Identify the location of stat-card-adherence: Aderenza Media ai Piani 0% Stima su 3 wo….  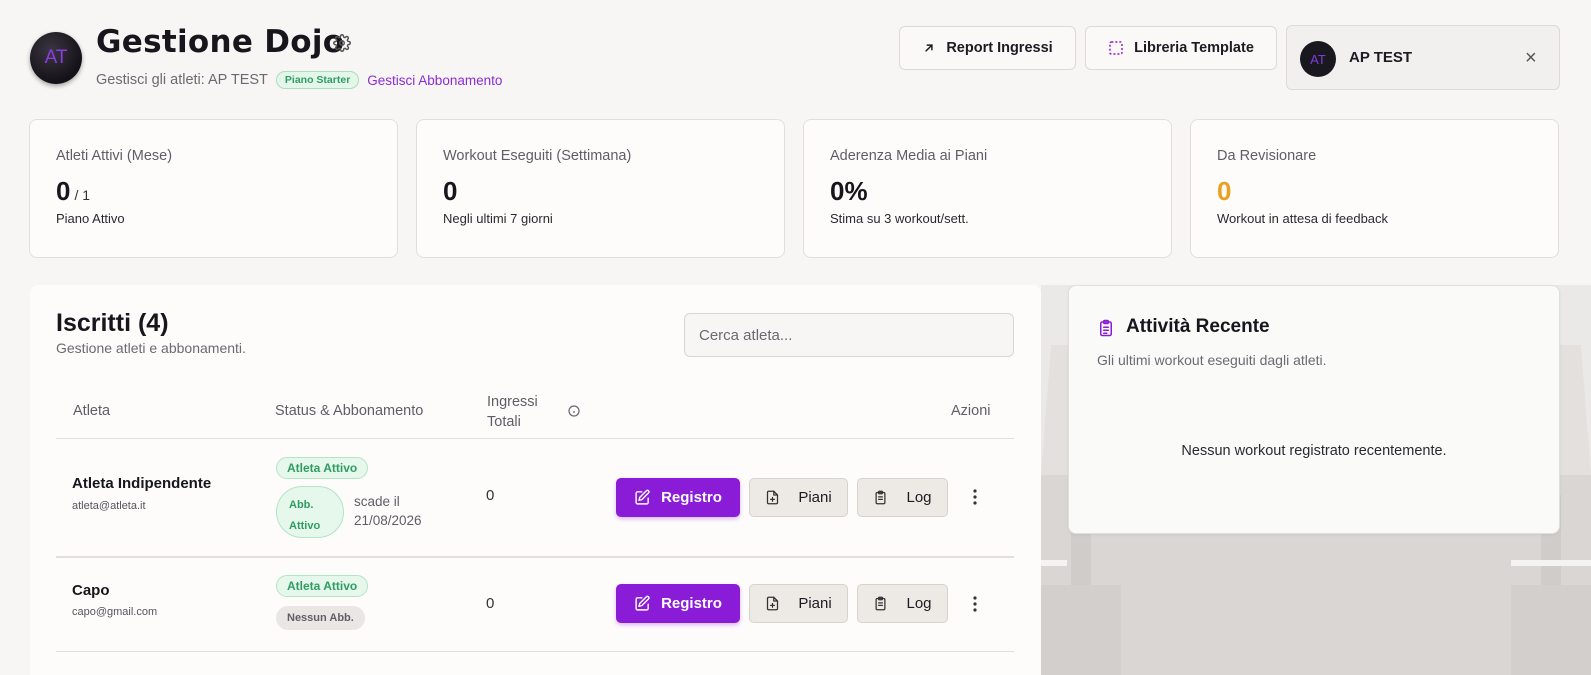
(987, 188).